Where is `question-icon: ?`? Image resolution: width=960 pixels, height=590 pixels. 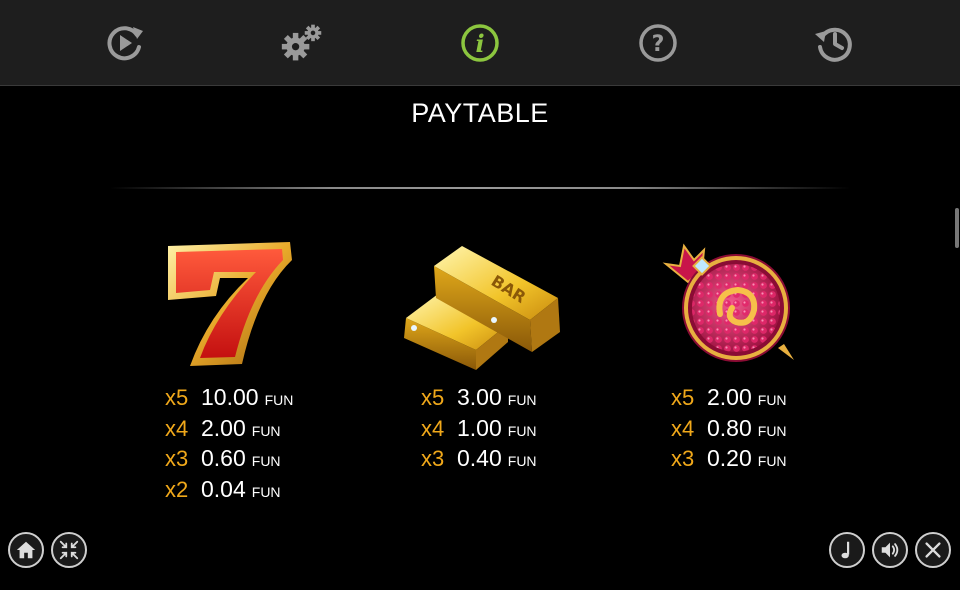 question-icon: ? is located at coordinates (658, 43).